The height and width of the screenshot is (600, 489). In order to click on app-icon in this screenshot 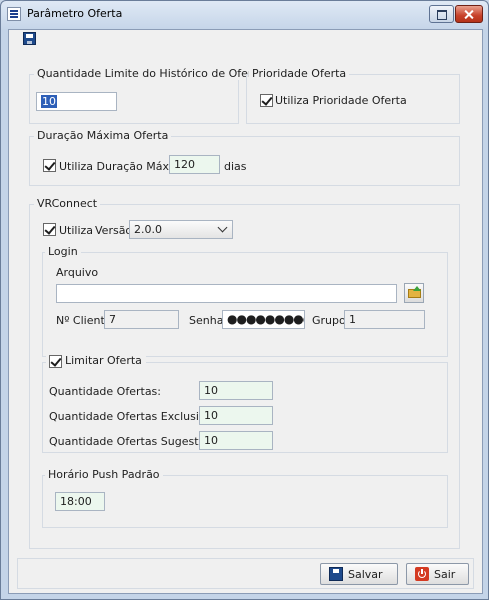, I will do `click(14, 14)`.